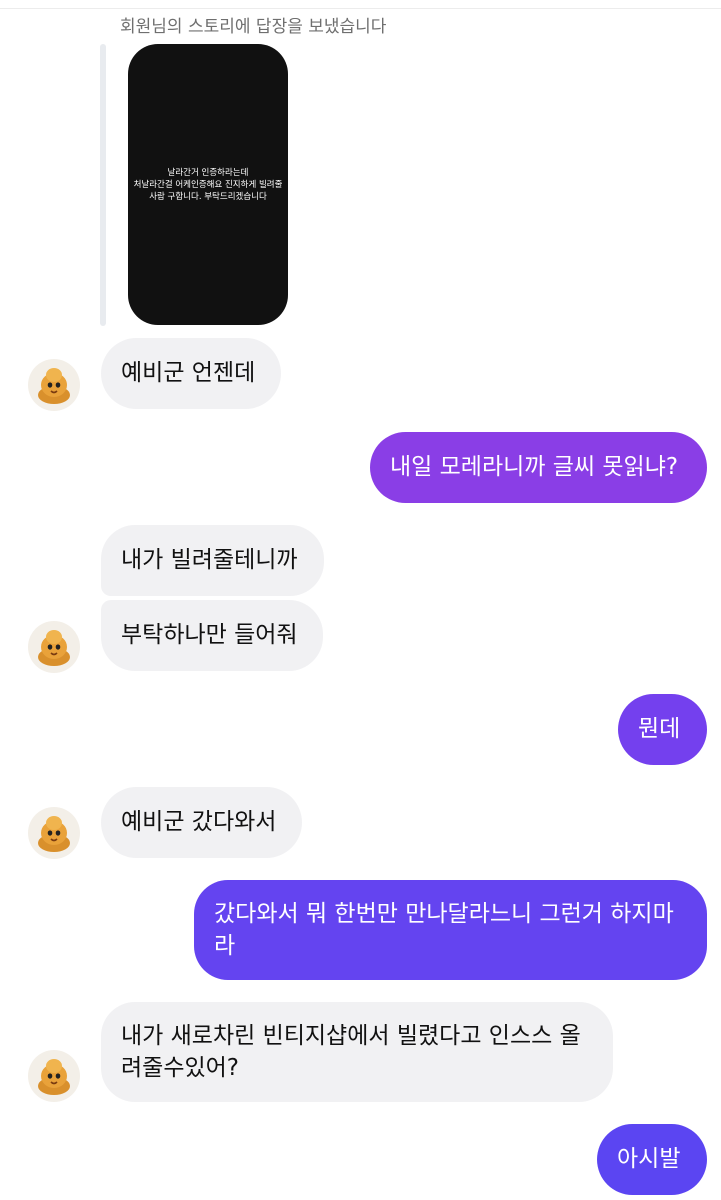  What do you see at coordinates (191, 373) in the screenshot?
I see `incoming-message: 예비군 언젠데` at bounding box center [191, 373].